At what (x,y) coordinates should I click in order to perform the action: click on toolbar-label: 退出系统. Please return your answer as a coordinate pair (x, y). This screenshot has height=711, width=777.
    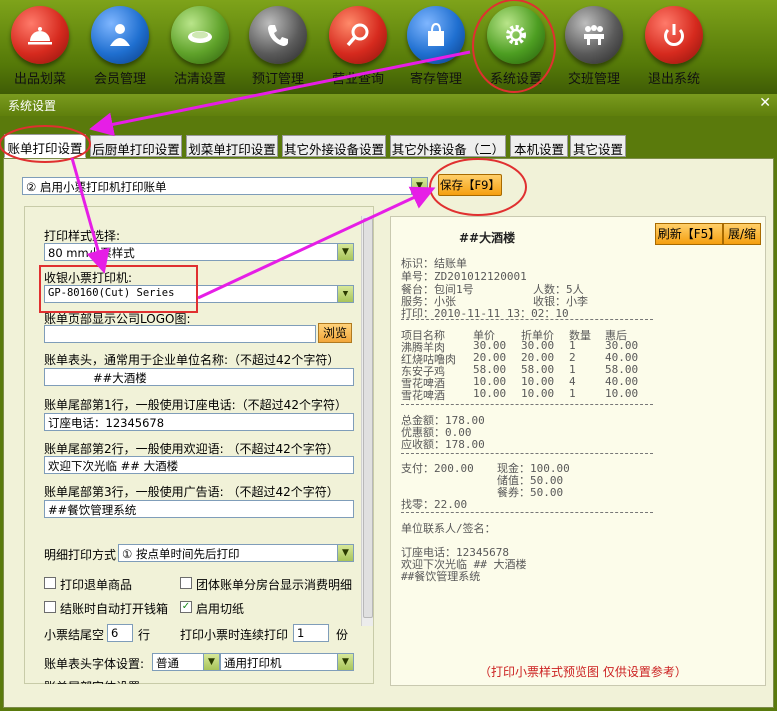
    Looking at the image, I should click on (673, 79).